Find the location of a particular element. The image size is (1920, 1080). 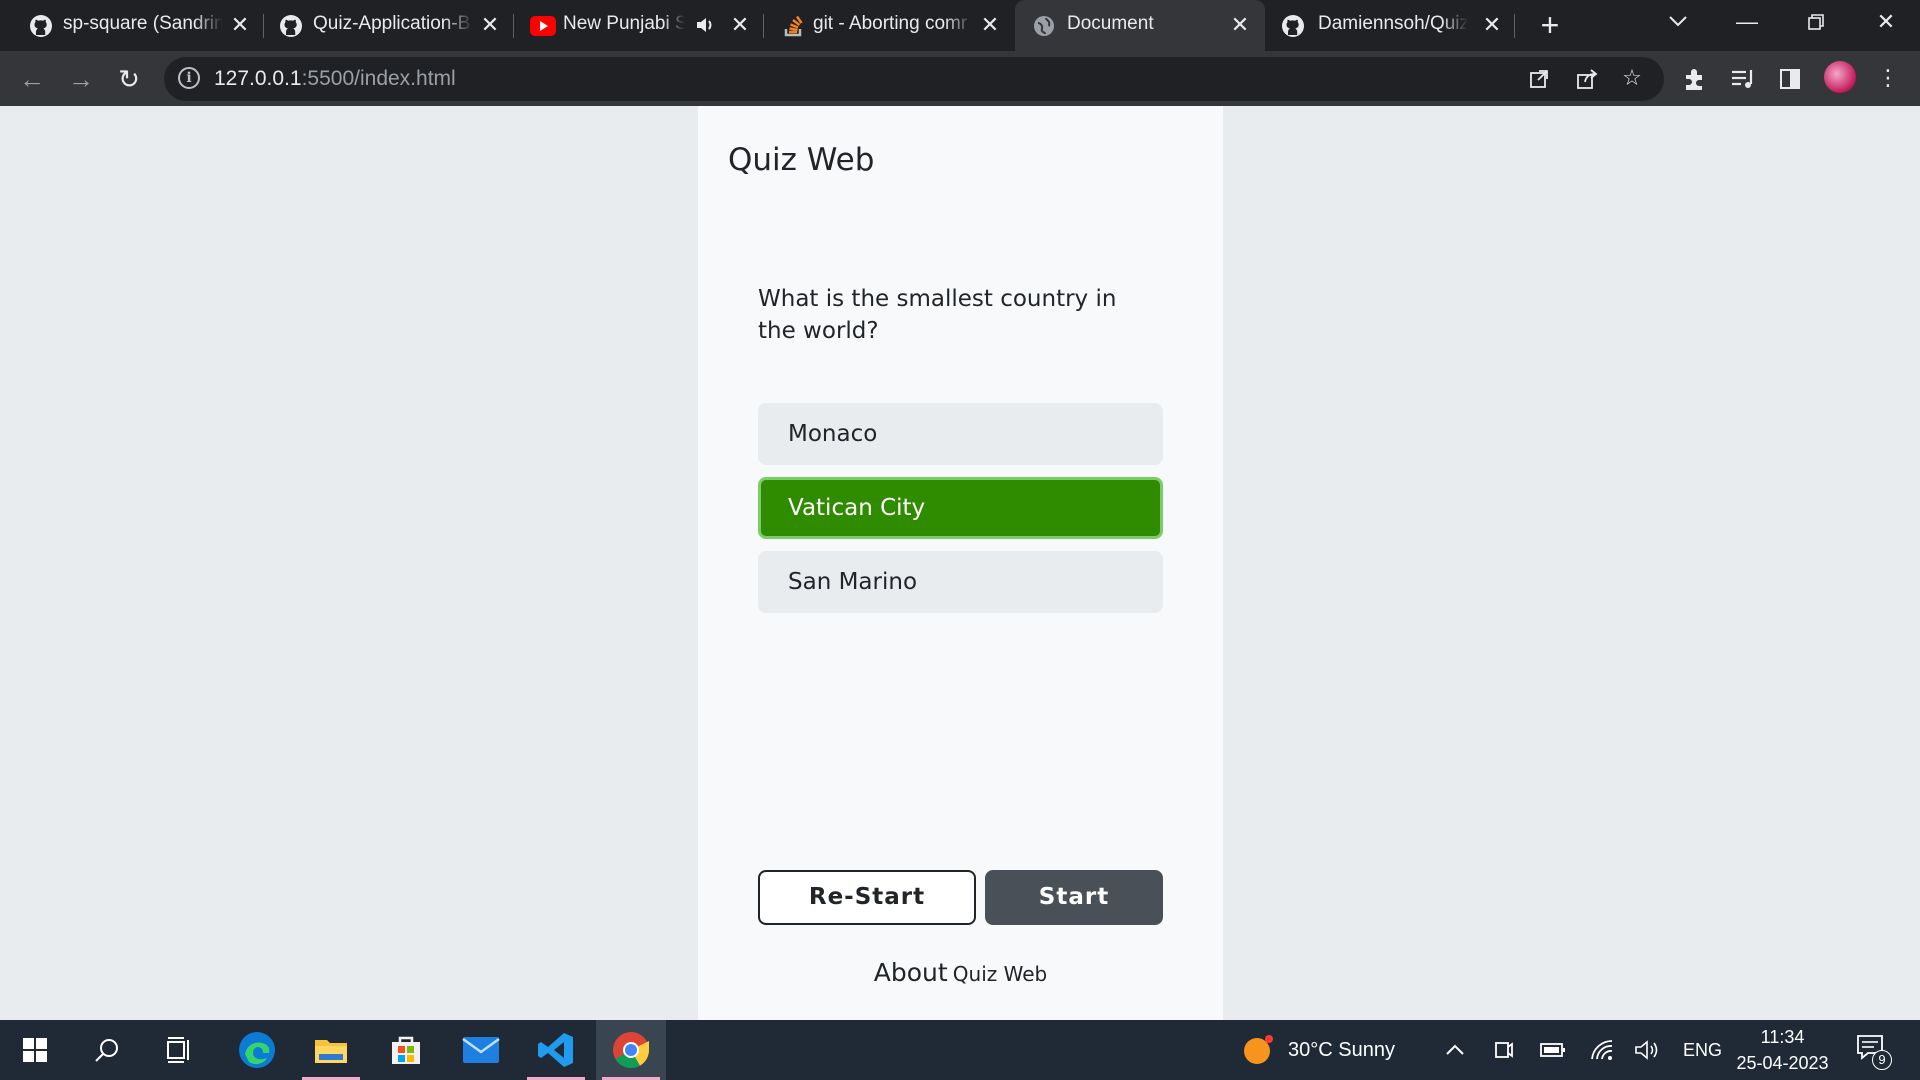

bookmark-star-icon: ☆ is located at coordinates (1632, 78).